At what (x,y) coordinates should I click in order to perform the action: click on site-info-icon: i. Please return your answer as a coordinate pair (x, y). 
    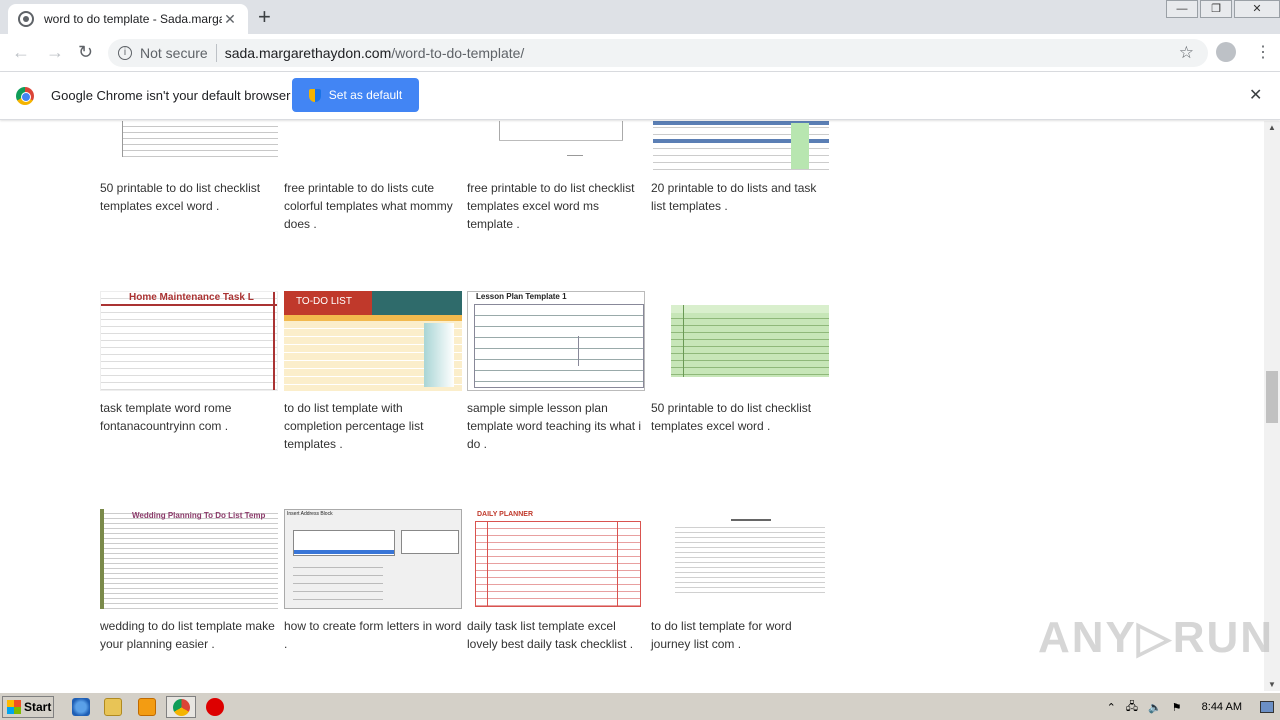
    Looking at the image, I should click on (125, 53).